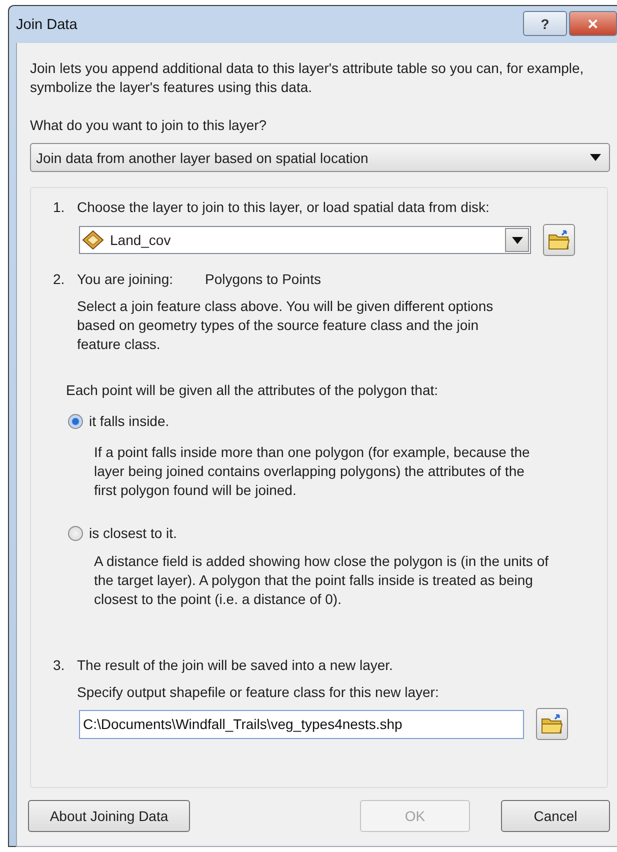 Image resolution: width=617 pixels, height=852 pixels. What do you see at coordinates (320, 157) in the screenshot?
I see `join-type-dropdown: Join data from another layer based on spatial location` at bounding box center [320, 157].